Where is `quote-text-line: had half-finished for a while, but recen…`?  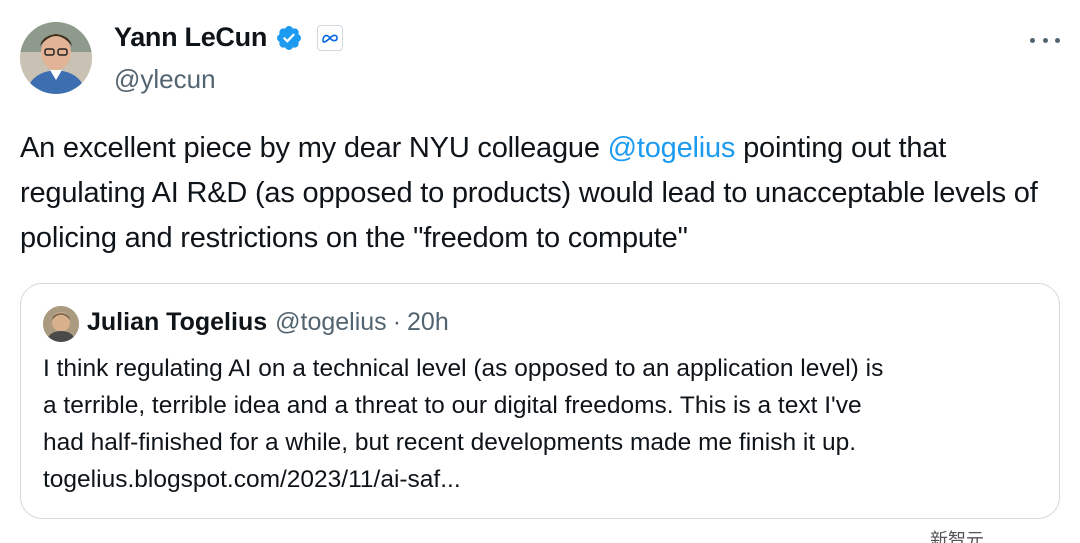 quote-text-line: had half-finished for a while, but recen… is located at coordinates (450, 442).